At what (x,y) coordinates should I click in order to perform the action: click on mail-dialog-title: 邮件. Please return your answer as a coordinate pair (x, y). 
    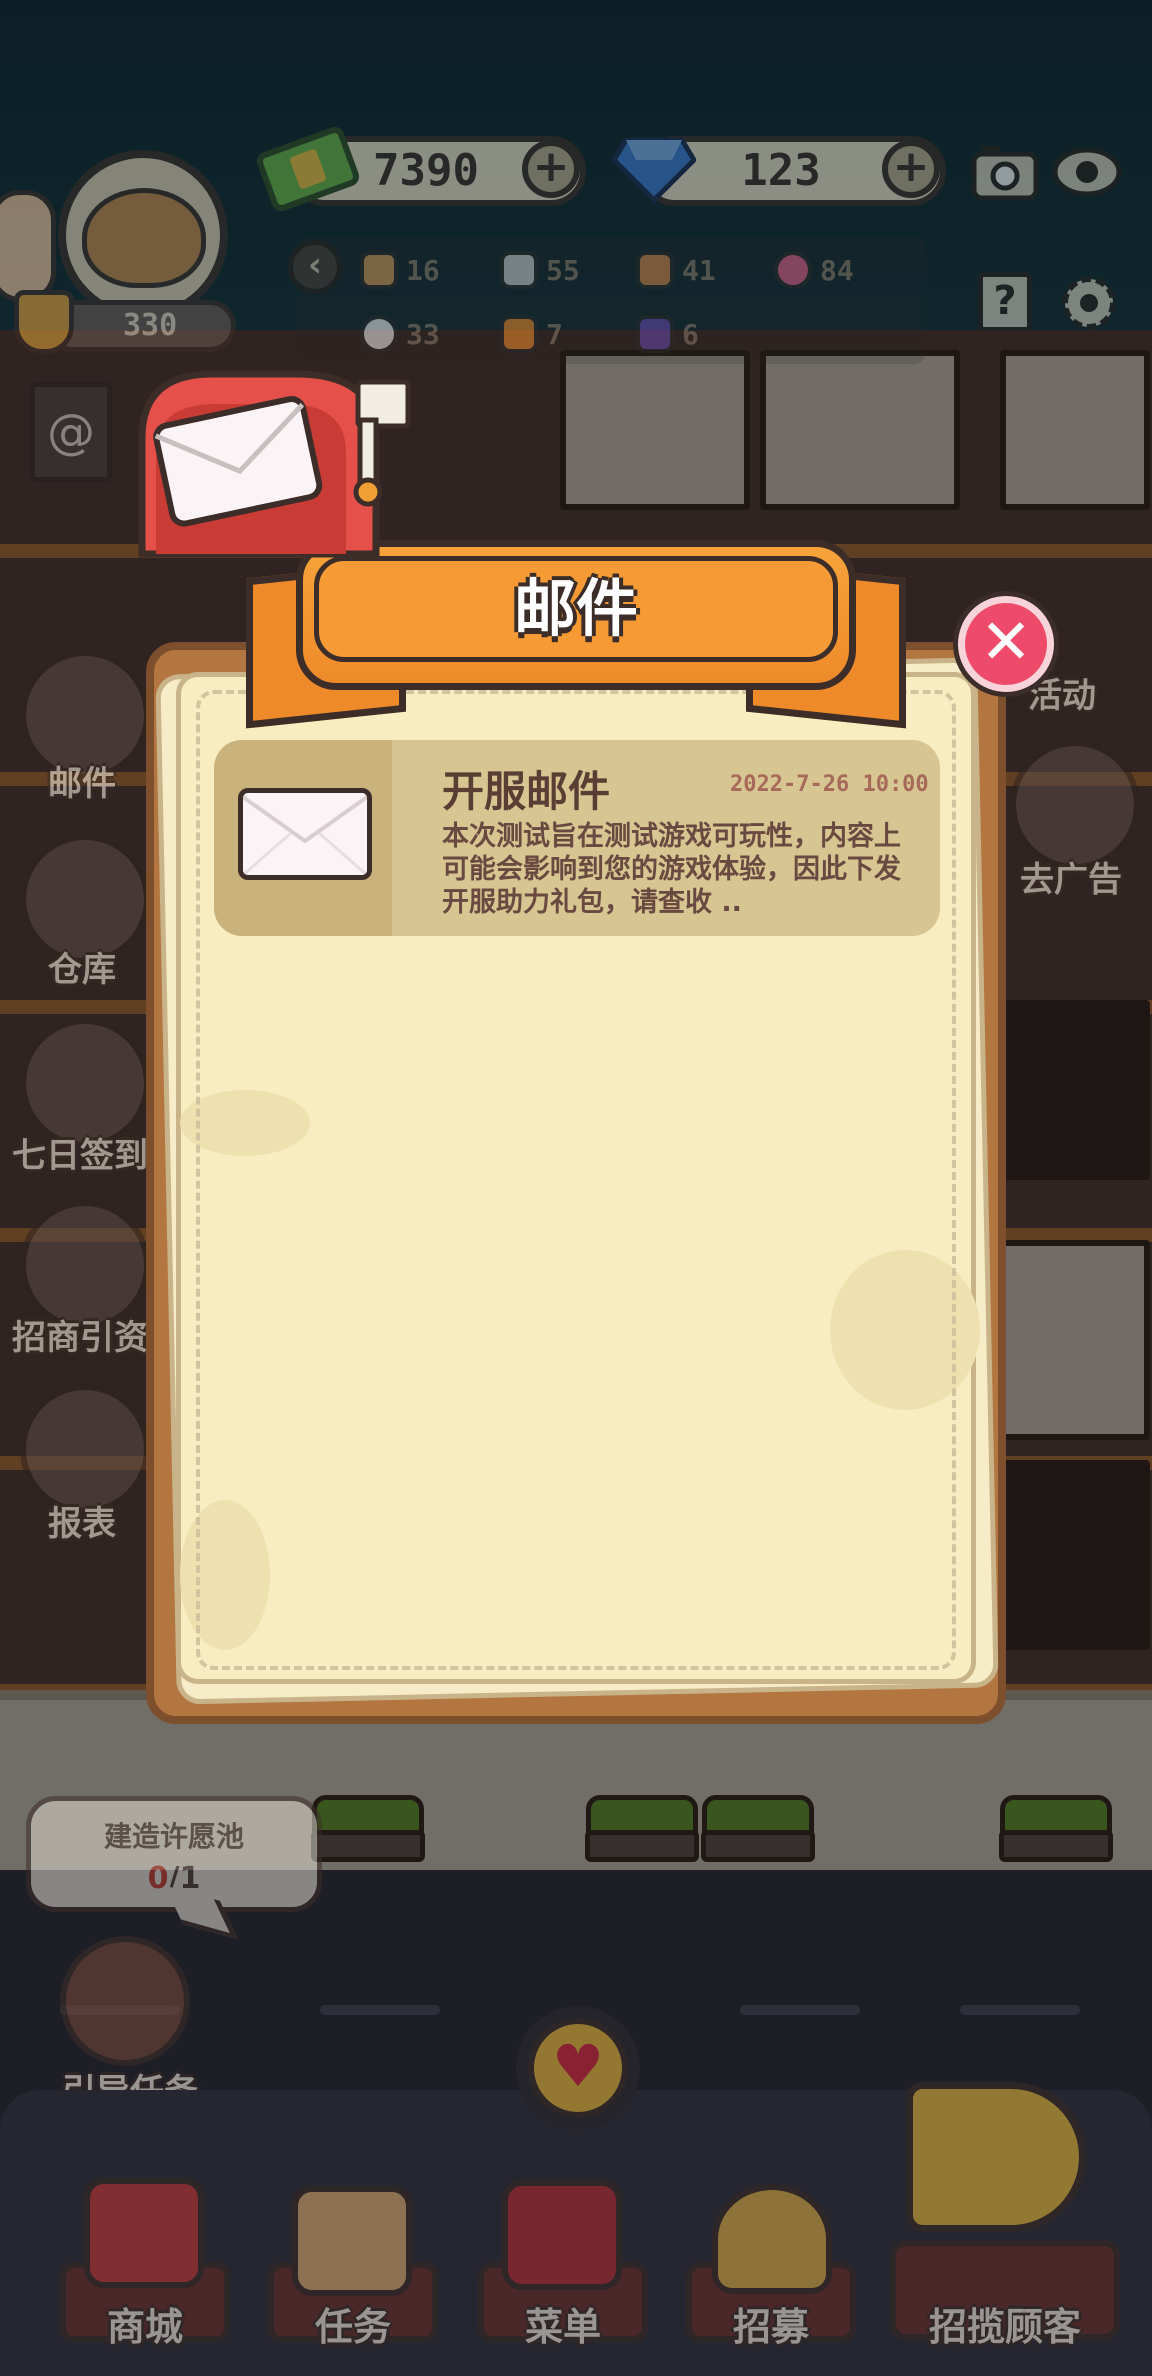
    Looking at the image, I should click on (575, 608).